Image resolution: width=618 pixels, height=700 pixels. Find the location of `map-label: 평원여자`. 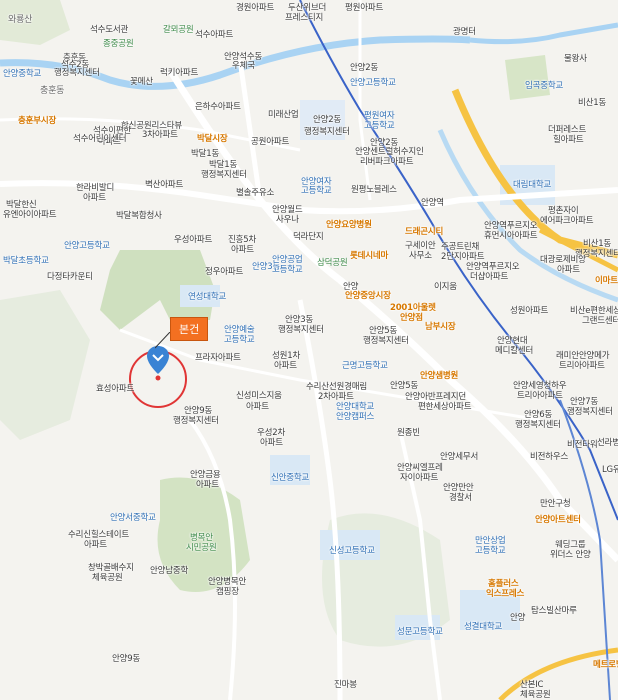

map-label: 평원여자 is located at coordinates (379, 116).